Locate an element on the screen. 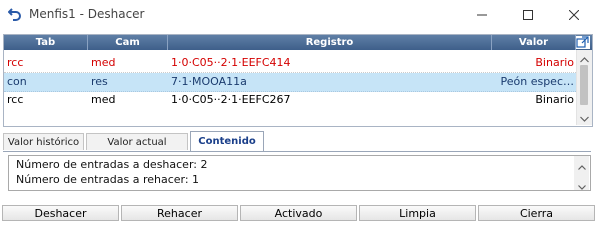 Image resolution: width=597 pixels, height=240 pixels. content-scrollbar is located at coordinates (581, 173).